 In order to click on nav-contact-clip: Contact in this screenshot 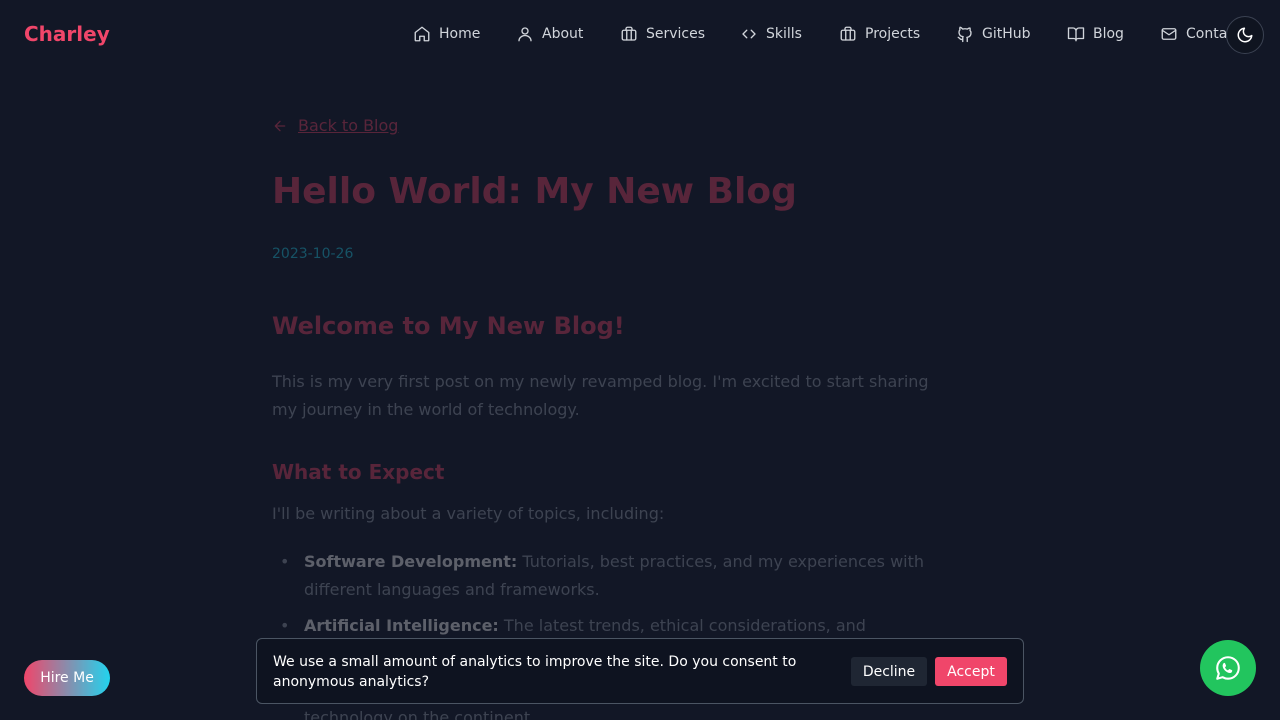, I will do `click(1194, 34)`.